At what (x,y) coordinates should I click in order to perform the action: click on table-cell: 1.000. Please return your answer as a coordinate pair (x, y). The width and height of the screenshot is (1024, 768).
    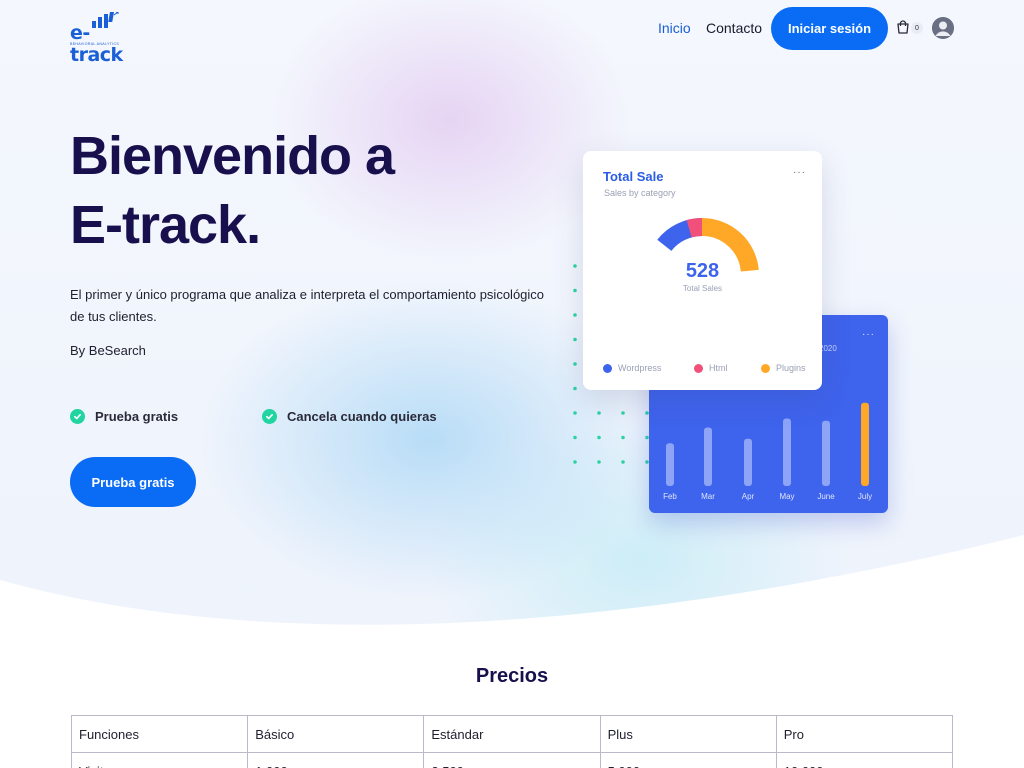
    Looking at the image, I should click on (336, 760).